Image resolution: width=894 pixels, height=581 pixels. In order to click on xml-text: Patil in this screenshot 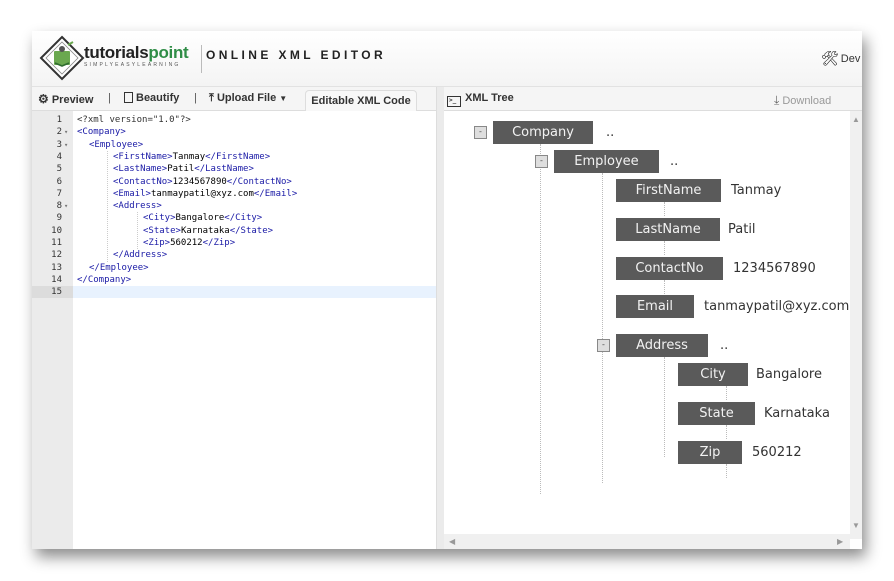, I will do `click(181, 169)`.